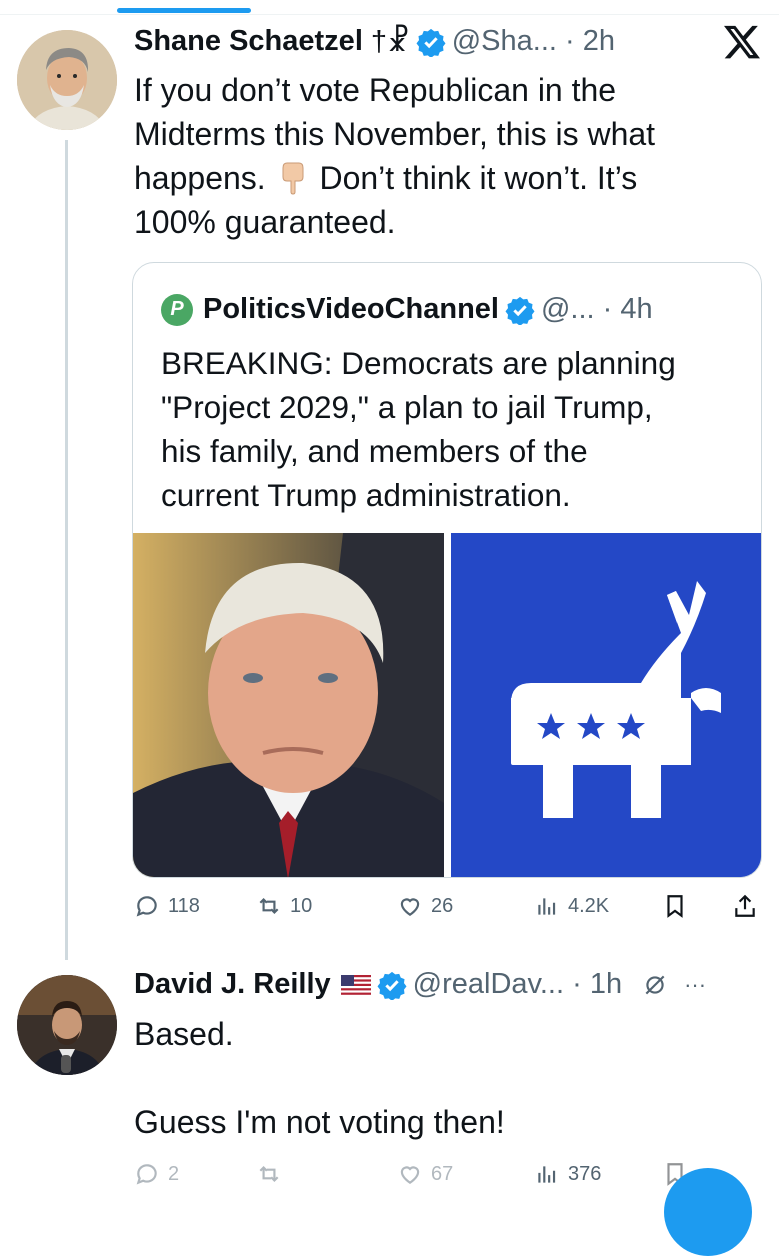  What do you see at coordinates (177, 309) in the screenshot?
I see `politics-video-channel-logo: P` at bounding box center [177, 309].